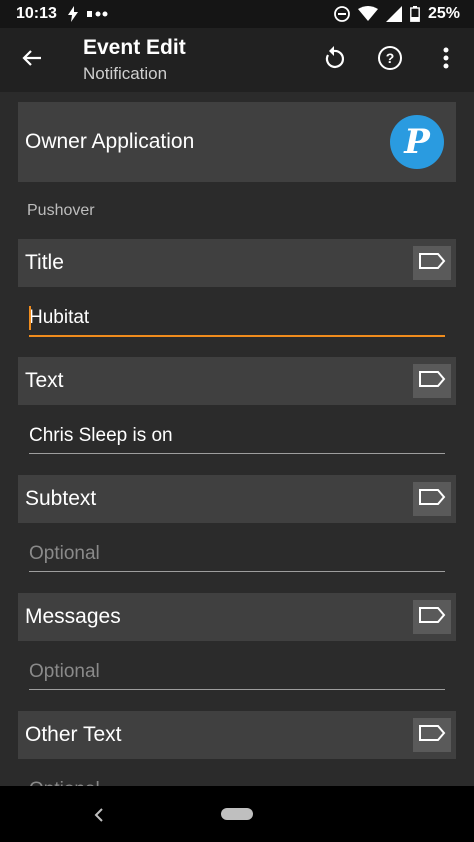 The height and width of the screenshot is (842, 474). I want to click on owner-application-label: Owner Application, so click(110, 141).